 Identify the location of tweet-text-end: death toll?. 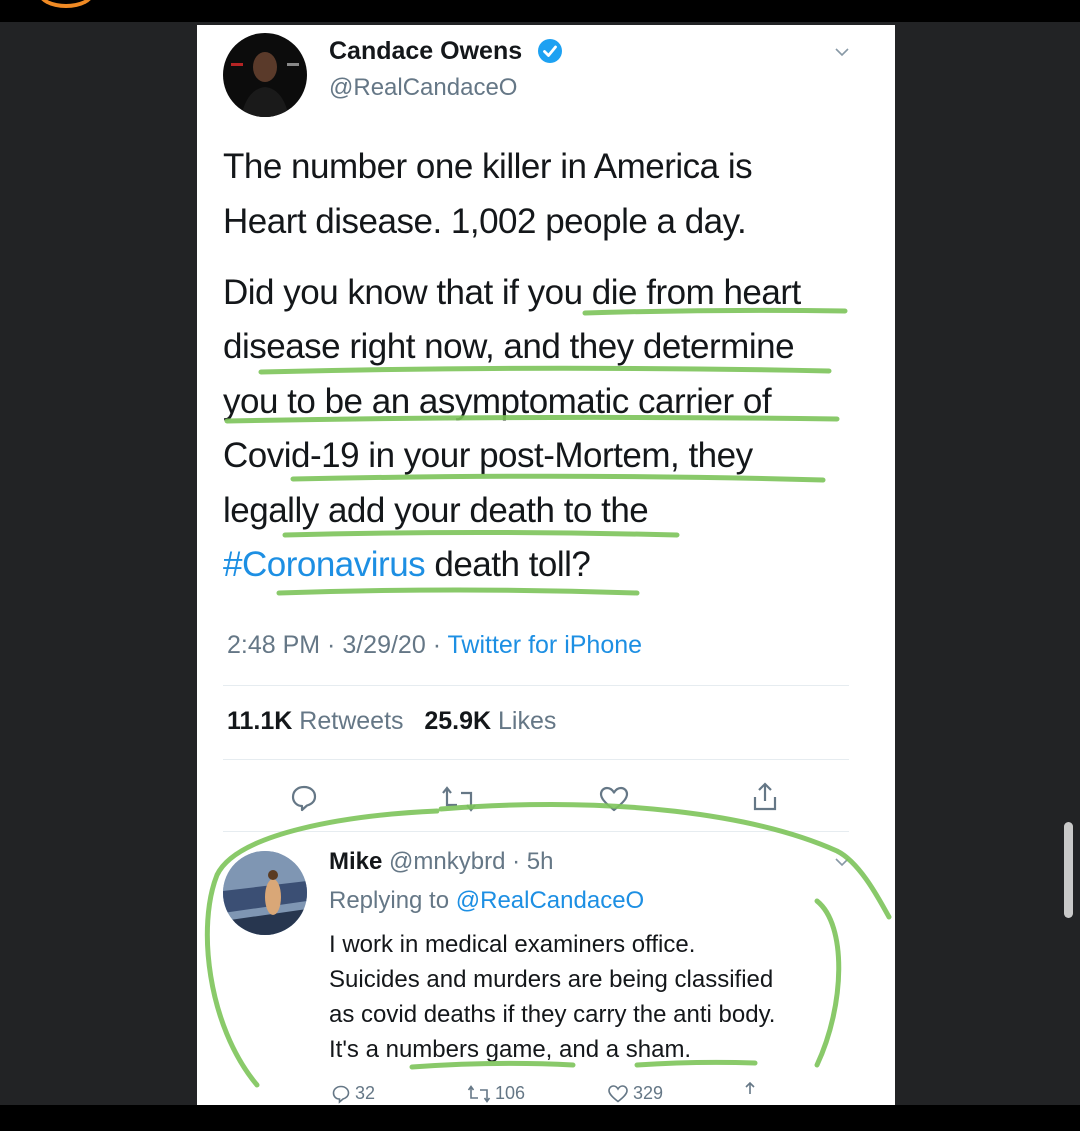
(508, 564).